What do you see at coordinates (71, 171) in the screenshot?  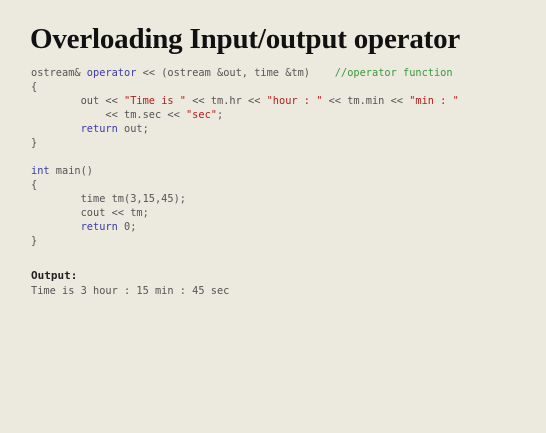 I see `code-text: main()` at bounding box center [71, 171].